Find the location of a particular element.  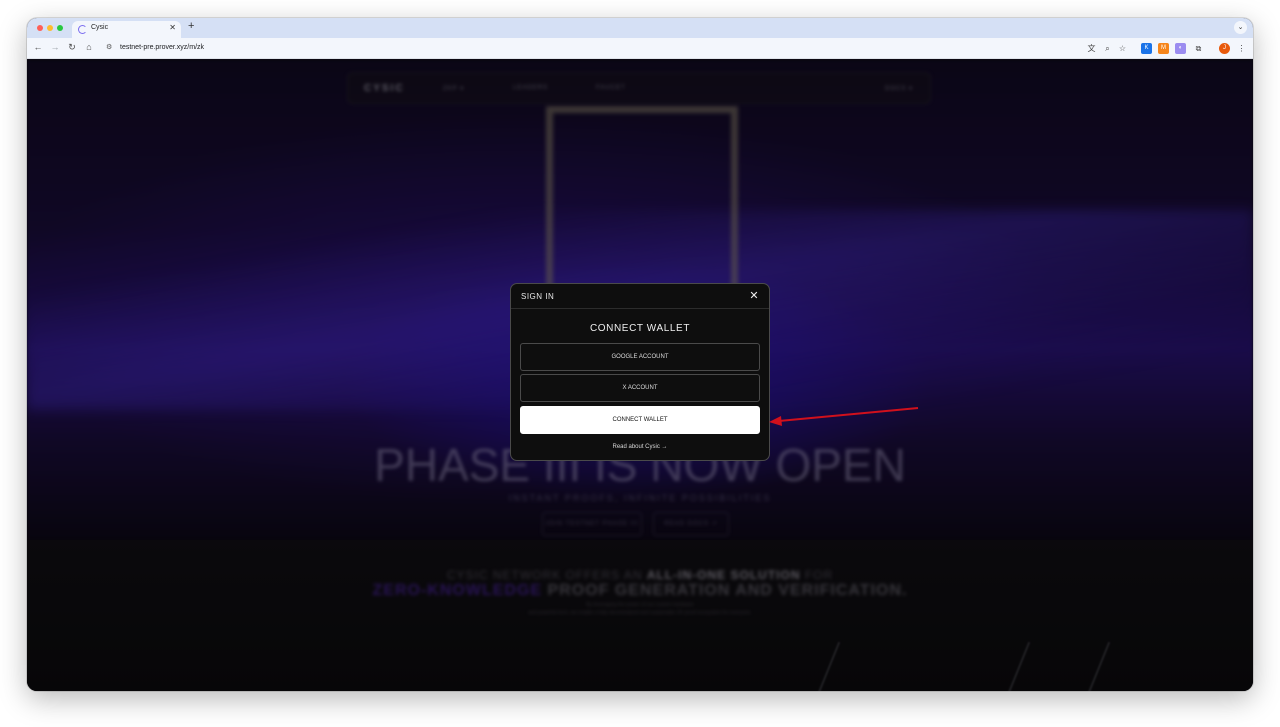

translate-icon: 文 is located at coordinates (1091, 48).